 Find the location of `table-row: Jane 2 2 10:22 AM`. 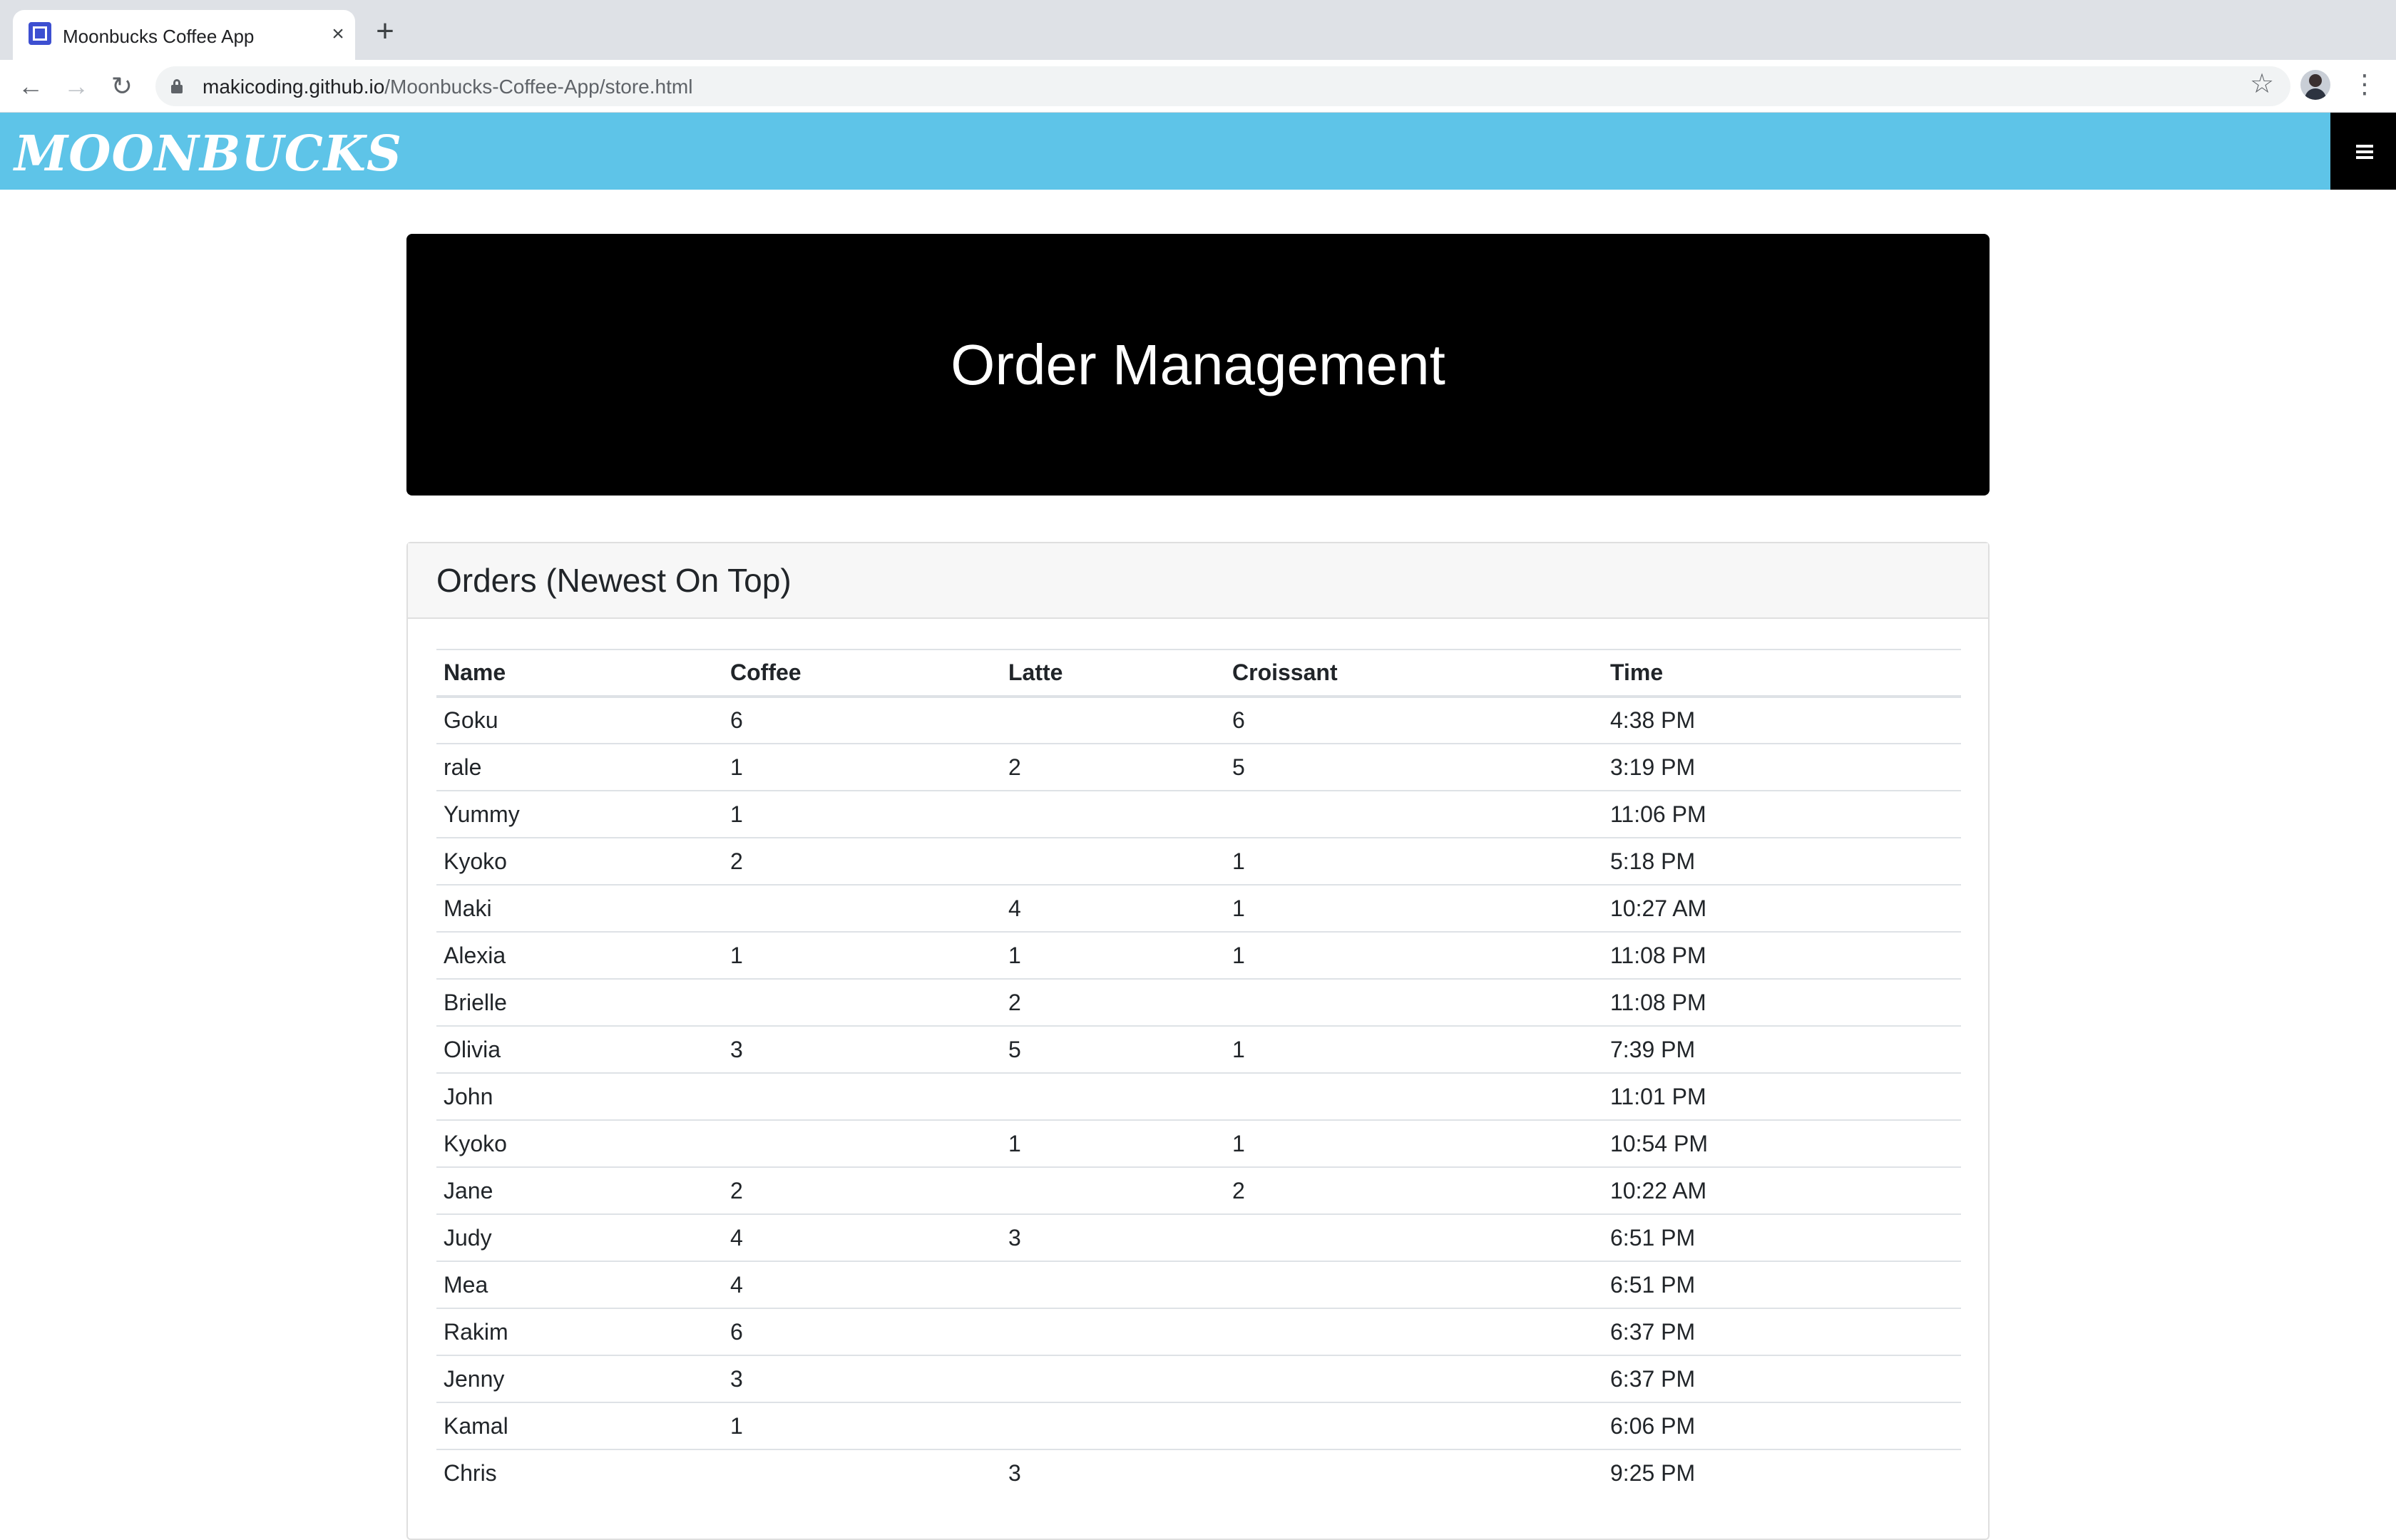

table-row: Jane 2 2 10:22 AM is located at coordinates (1198, 1190).